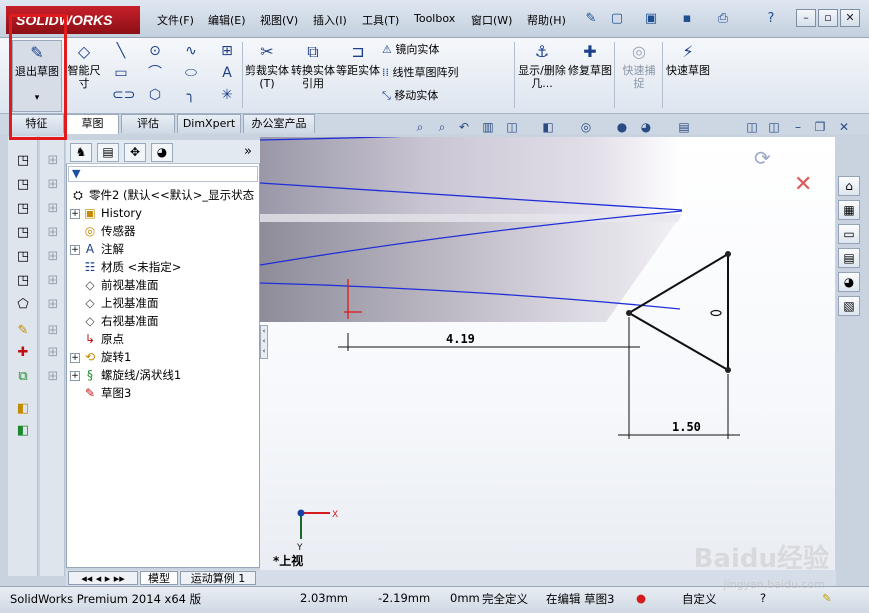  What do you see at coordinates (114, 285) in the screenshot?
I see `tree-item: ◇ 前视基准面` at bounding box center [114, 285].